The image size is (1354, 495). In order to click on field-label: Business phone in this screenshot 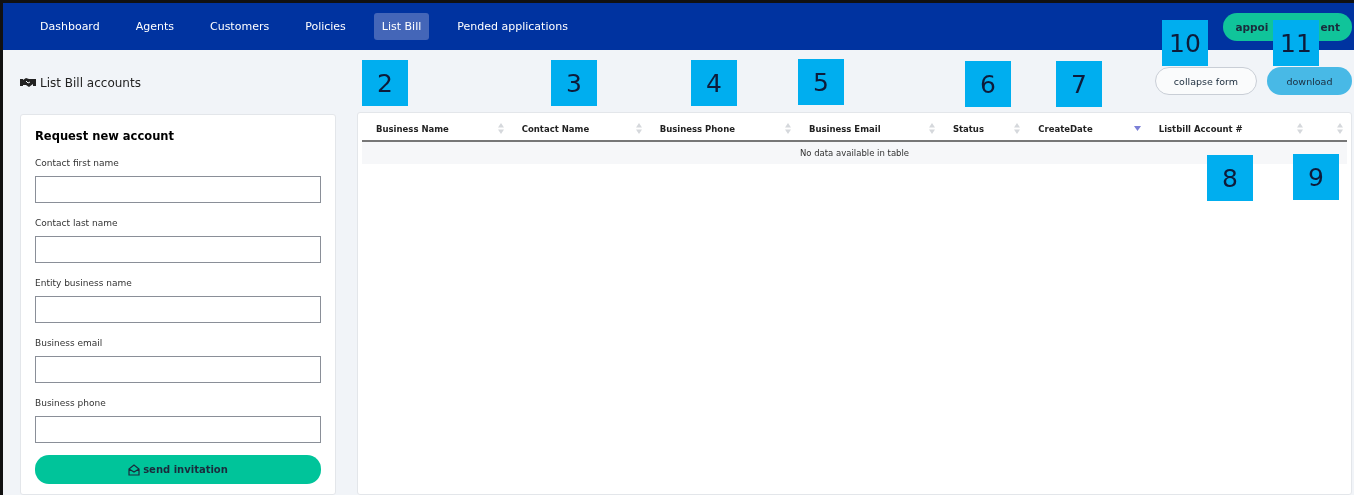, I will do `click(71, 403)`.